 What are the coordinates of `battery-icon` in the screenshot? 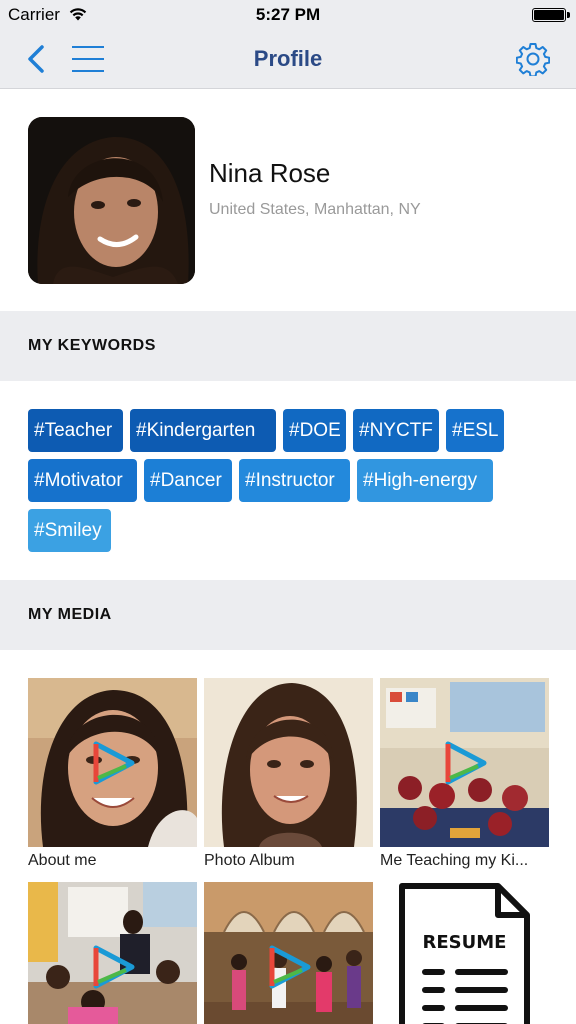 It's located at (551, 15).